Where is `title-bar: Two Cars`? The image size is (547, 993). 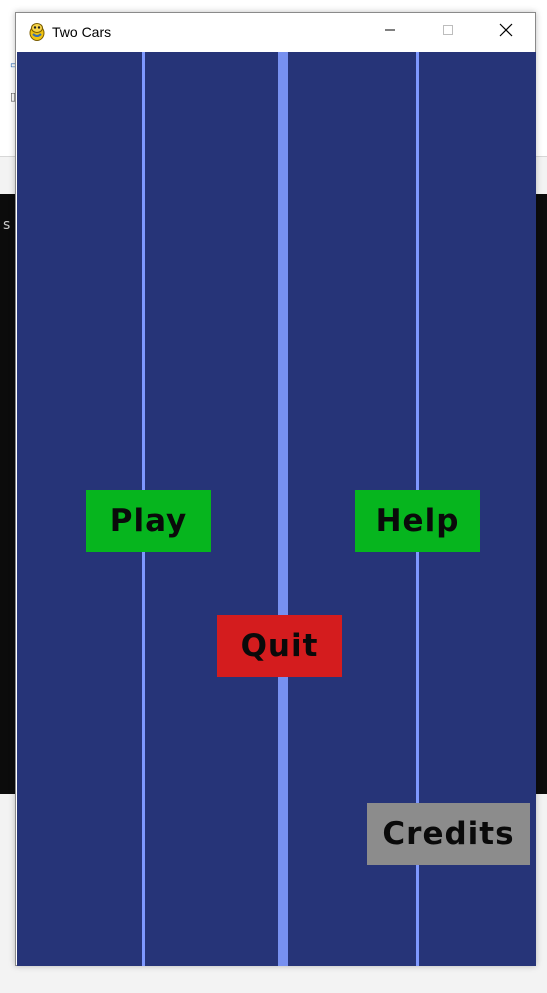 title-bar: Two Cars is located at coordinates (275, 32).